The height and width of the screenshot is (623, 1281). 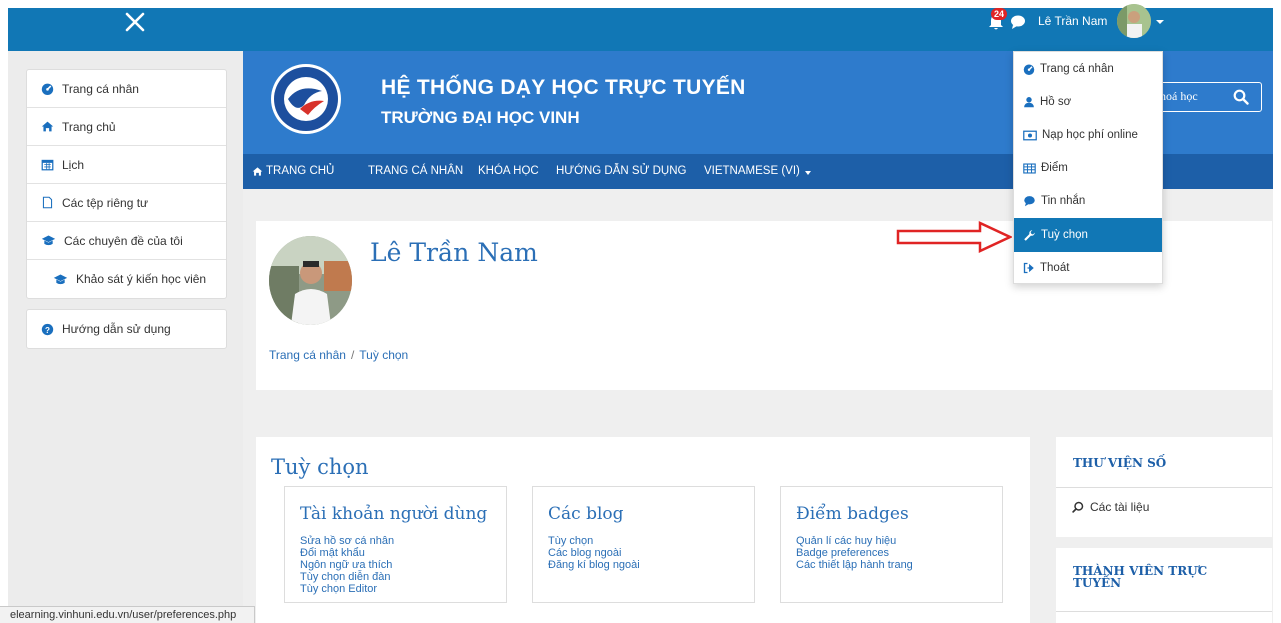 I want to click on link-change-password: Đổi mật khẩu, so click(x=347, y=553).